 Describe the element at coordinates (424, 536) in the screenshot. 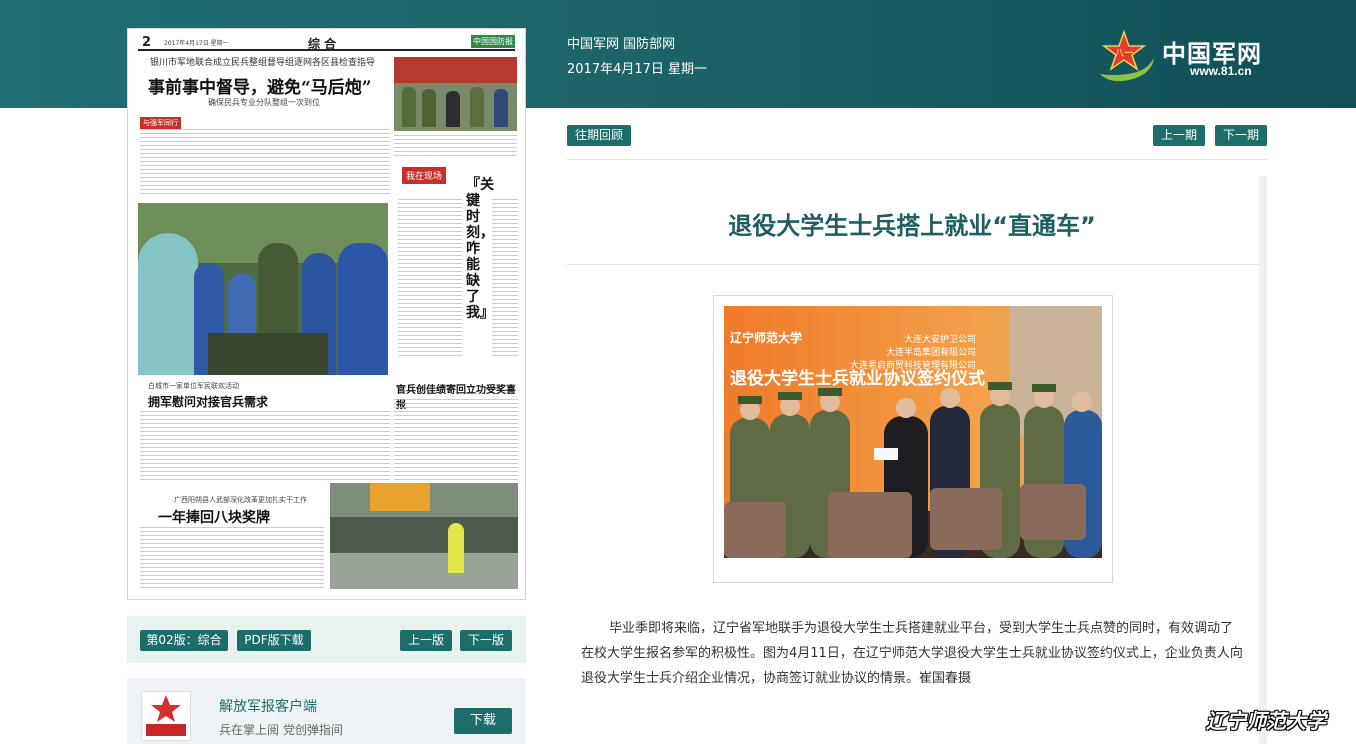

I see `paper-photo-runners` at that location.